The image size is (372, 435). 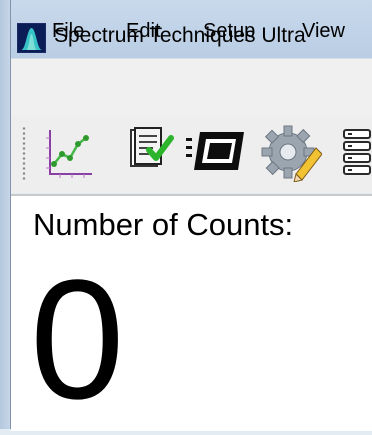 What do you see at coordinates (5, 214) in the screenshot?
I see `window-frame` at bounding box center [5, 214].